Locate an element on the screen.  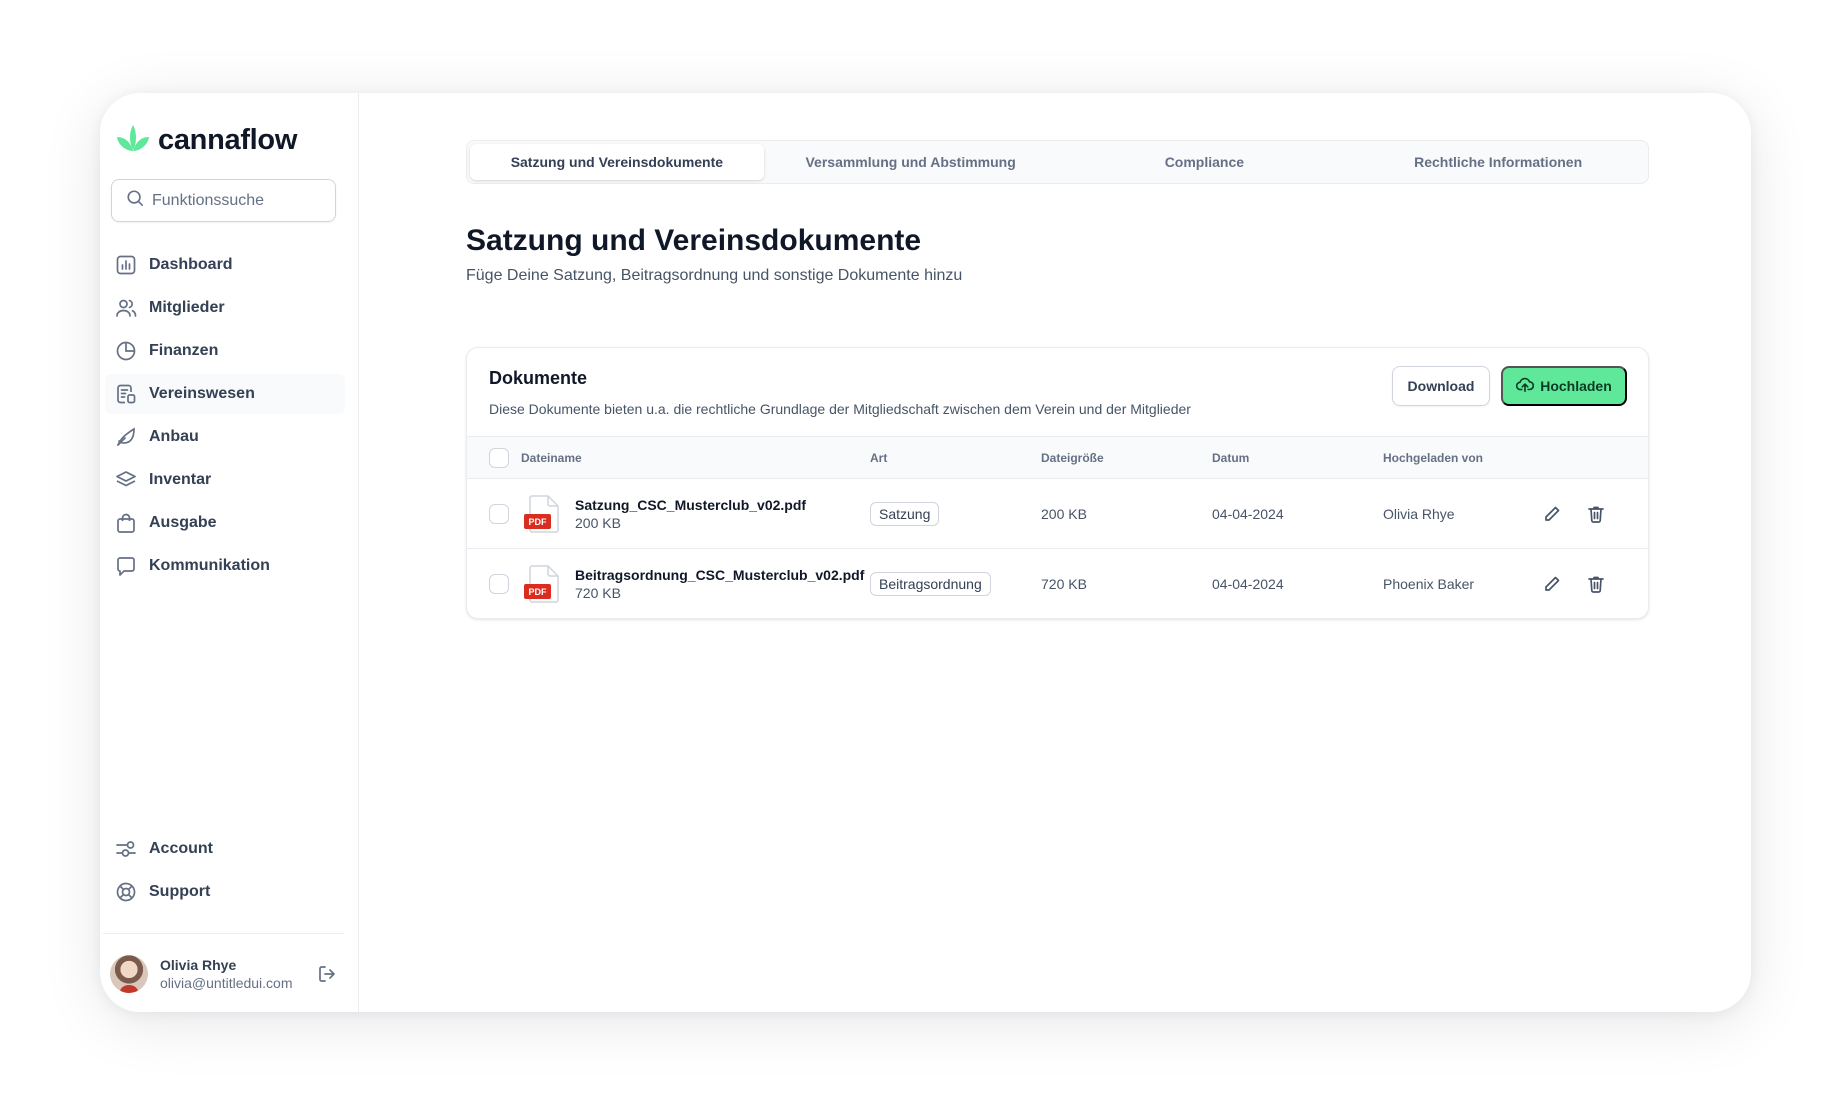
type-cell: Satzung is located at coordinates (955, 513).